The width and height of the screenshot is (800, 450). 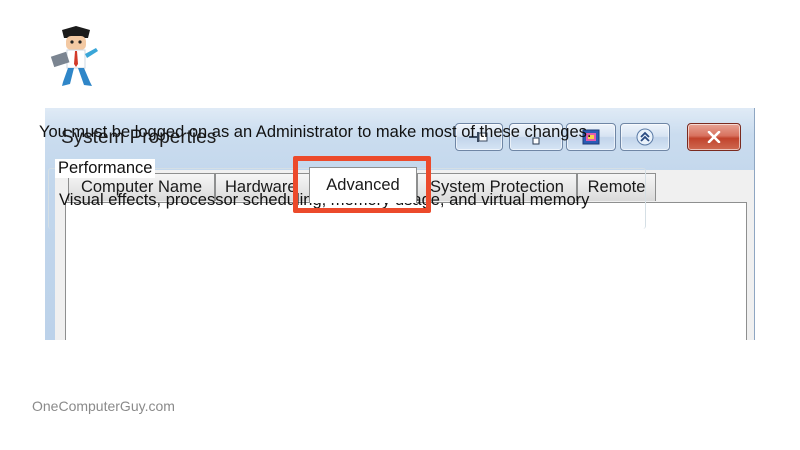 I want to click on collapse-icon, so click(x=645, y=137).